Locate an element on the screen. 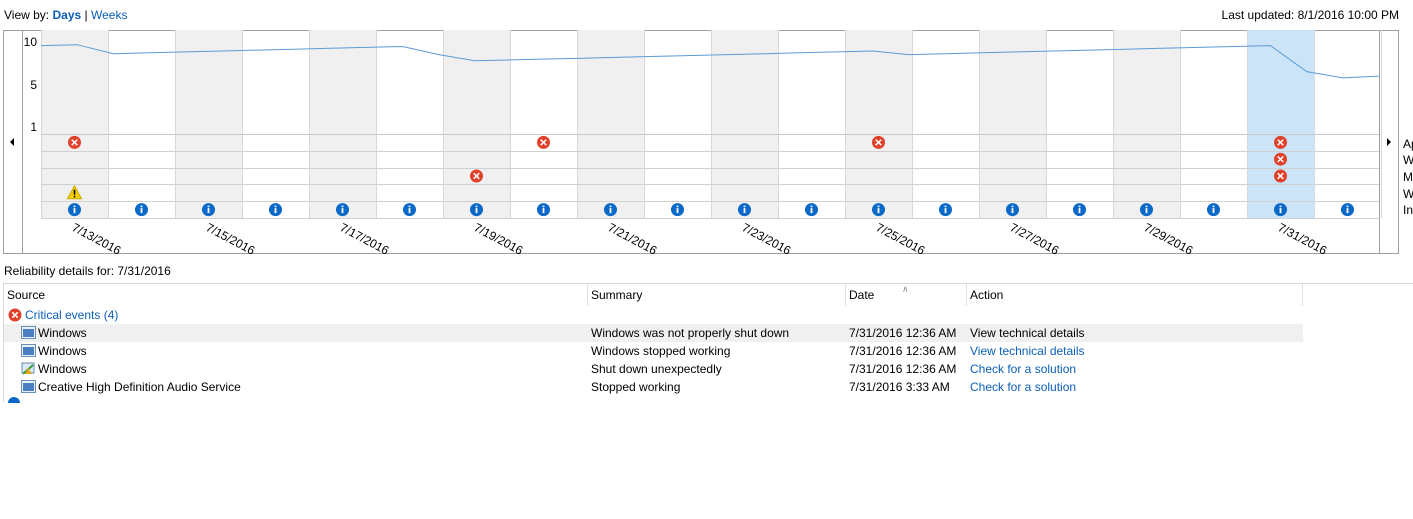 This screenshot has width=1413, height=519. row-summary: Shut down unexpectedly is located at coordinates (656, 369).